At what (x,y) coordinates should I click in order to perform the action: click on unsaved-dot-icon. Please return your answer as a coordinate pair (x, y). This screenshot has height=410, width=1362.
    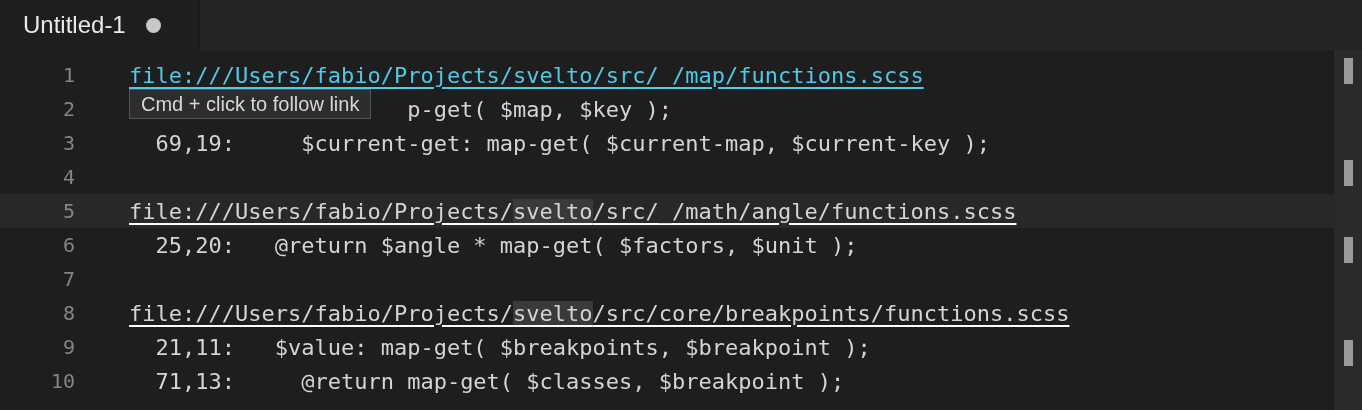
    Looking at the image, I should click on (153, 25).